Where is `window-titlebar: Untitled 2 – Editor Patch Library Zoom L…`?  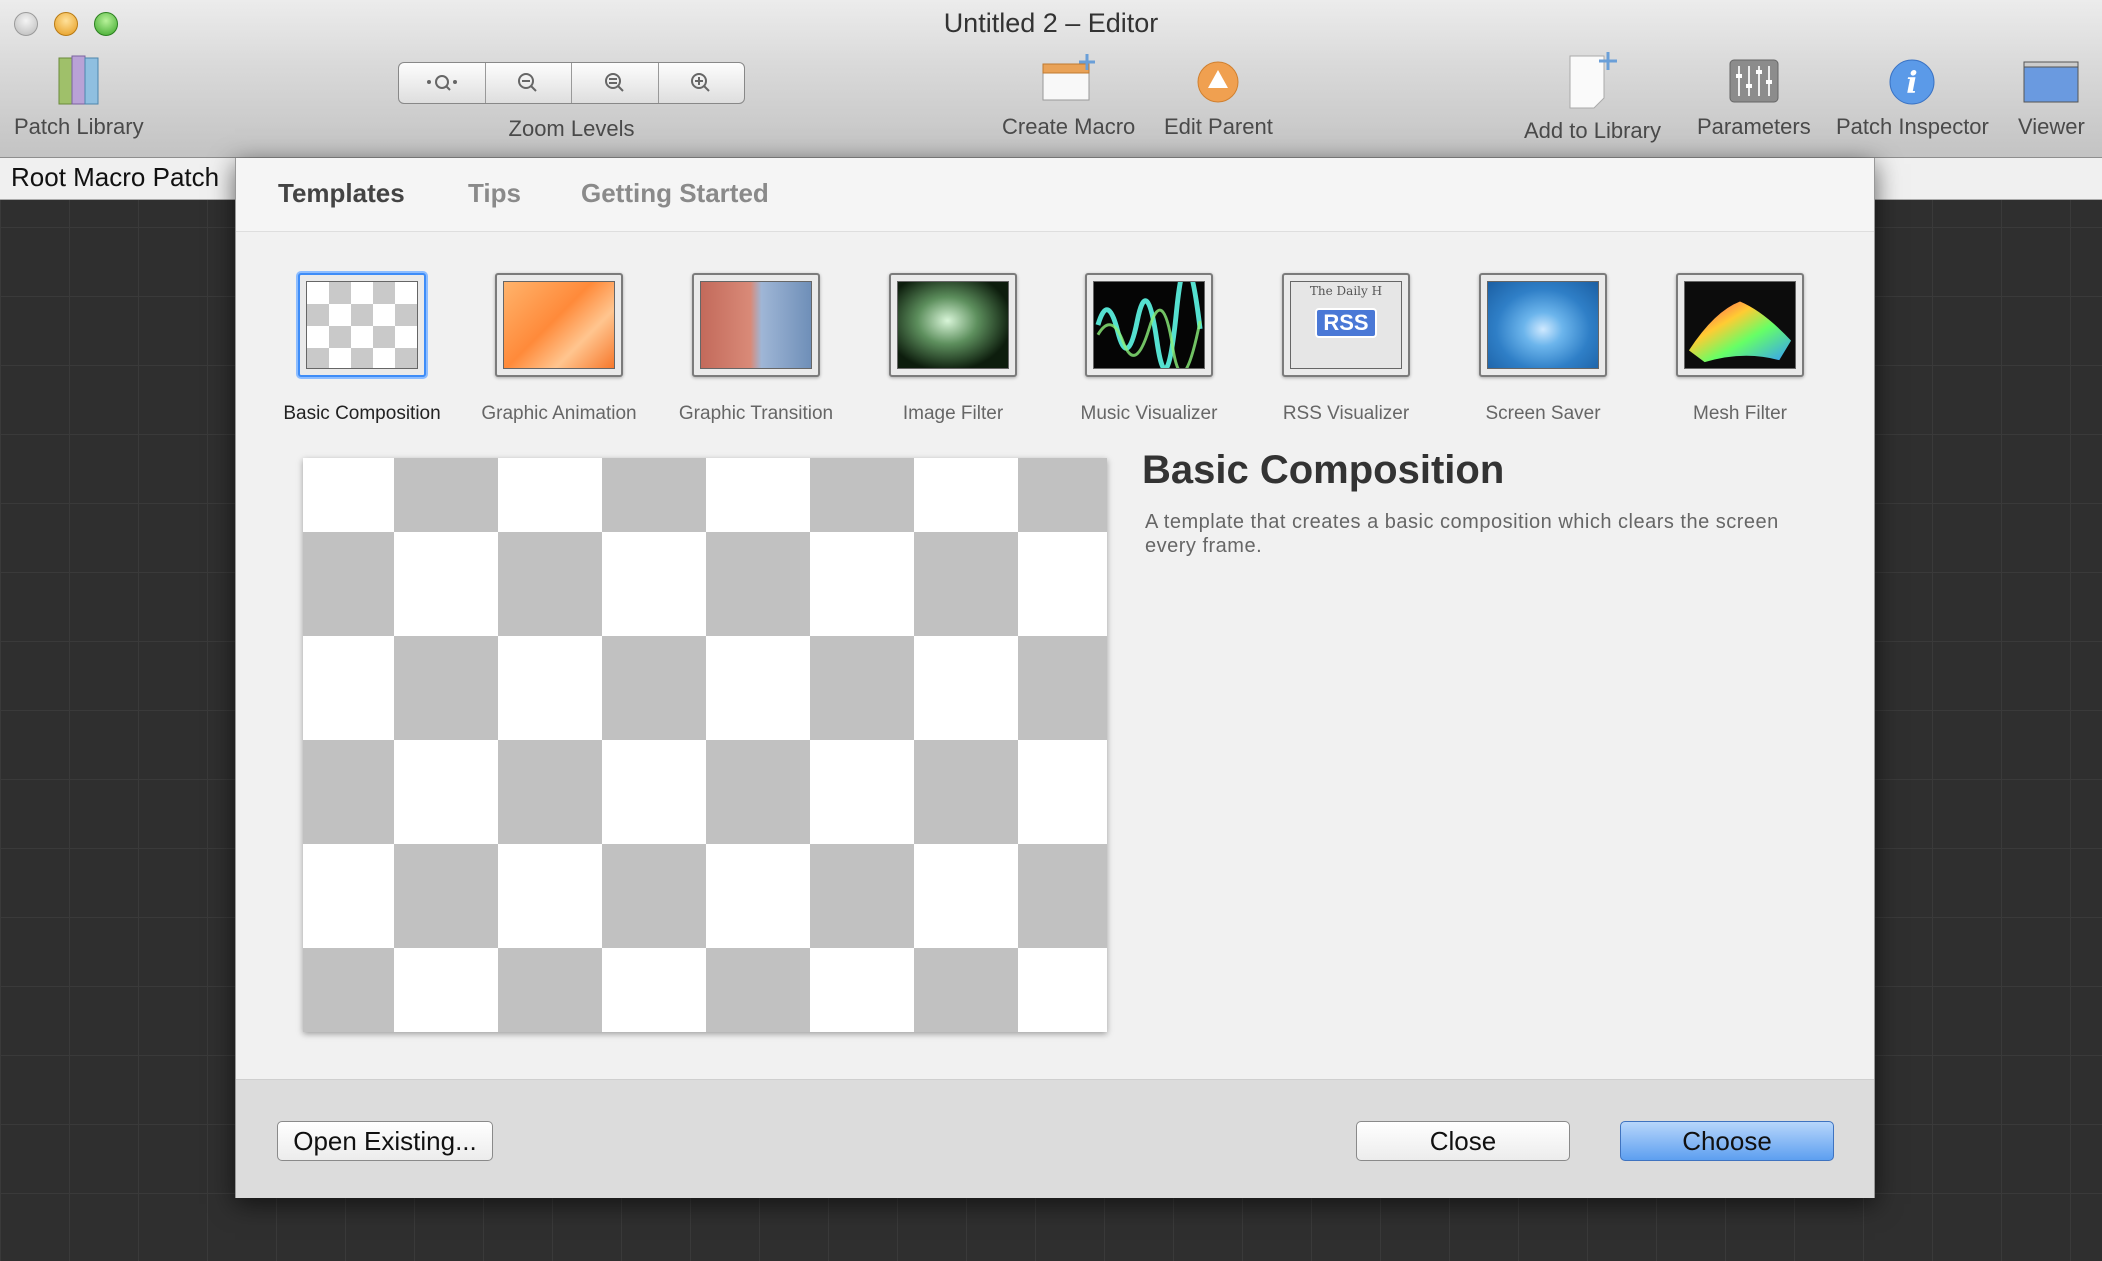 window-titlebar: Untitled 2 – Editor Patch Library Zoom L… is located at coordinates (1051, 79).